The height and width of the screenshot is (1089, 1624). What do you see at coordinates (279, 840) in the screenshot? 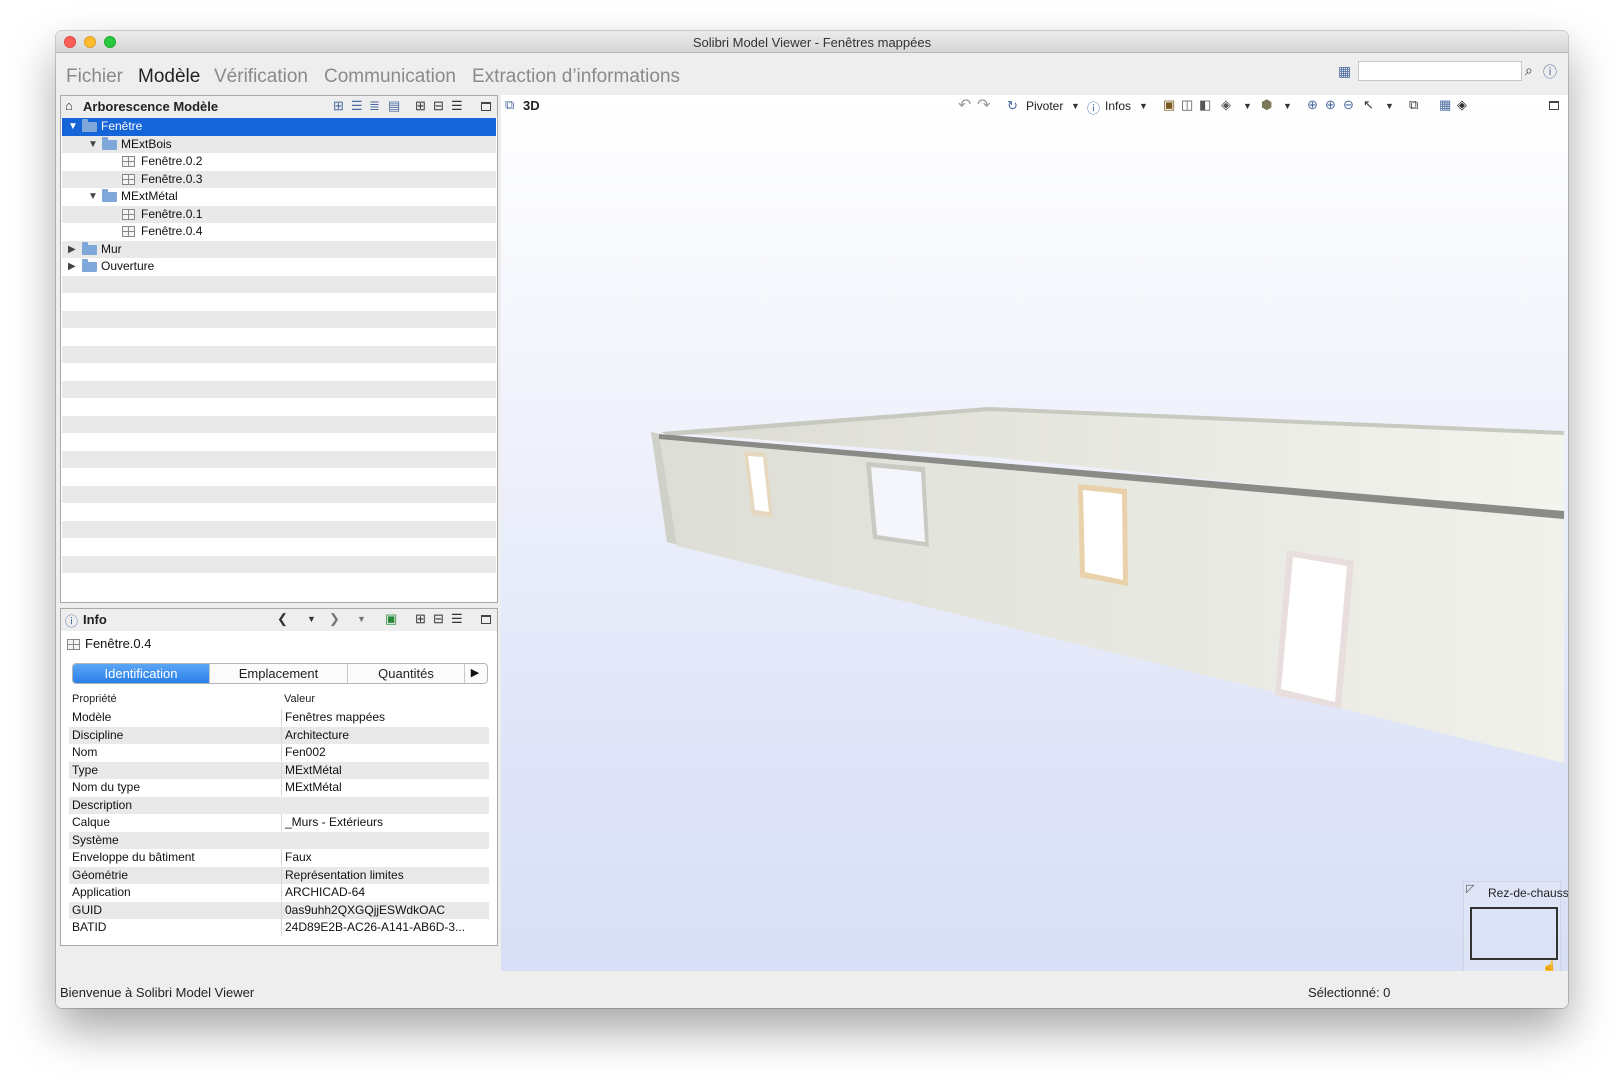
I see `table-row: Système` at bounding box center [279, 840].